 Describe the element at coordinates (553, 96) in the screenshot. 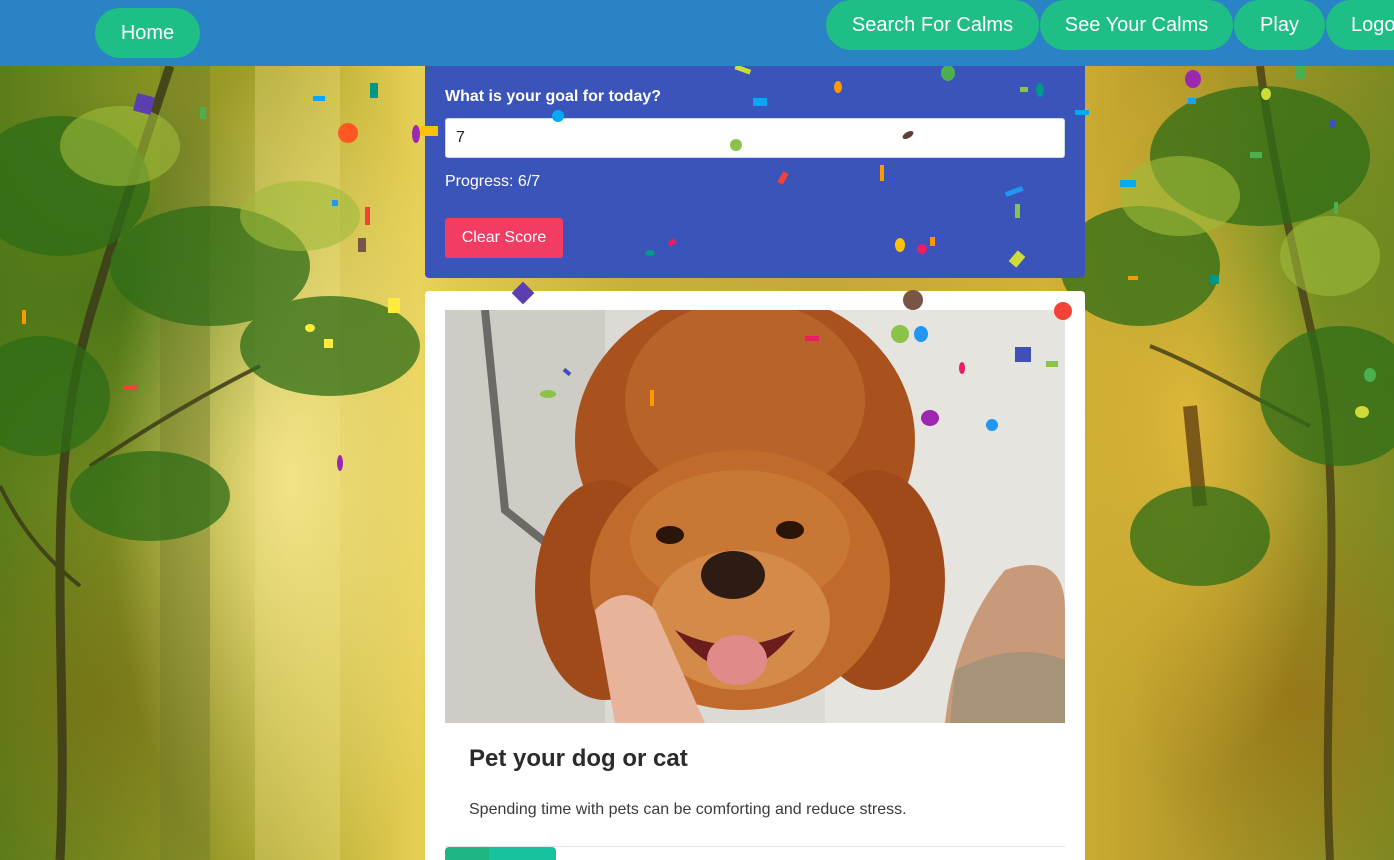

I see `goal-label: What is your goal for today?` at that location.